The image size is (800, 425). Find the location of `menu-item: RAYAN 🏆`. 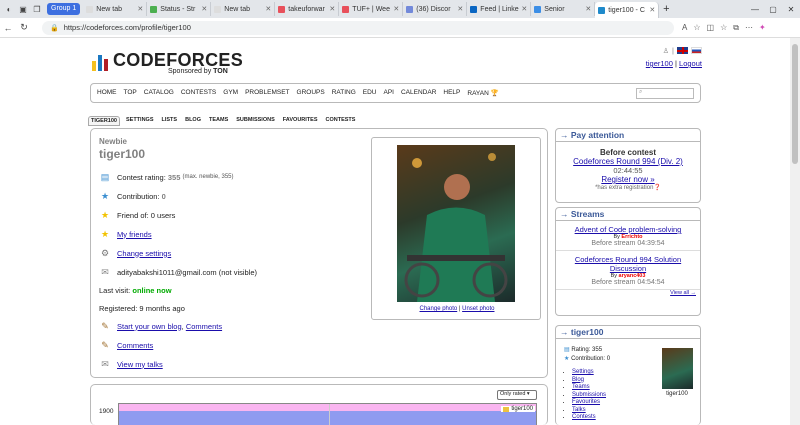

menu-item: RAYAN 🏆 is located at coordinates (482, 93).